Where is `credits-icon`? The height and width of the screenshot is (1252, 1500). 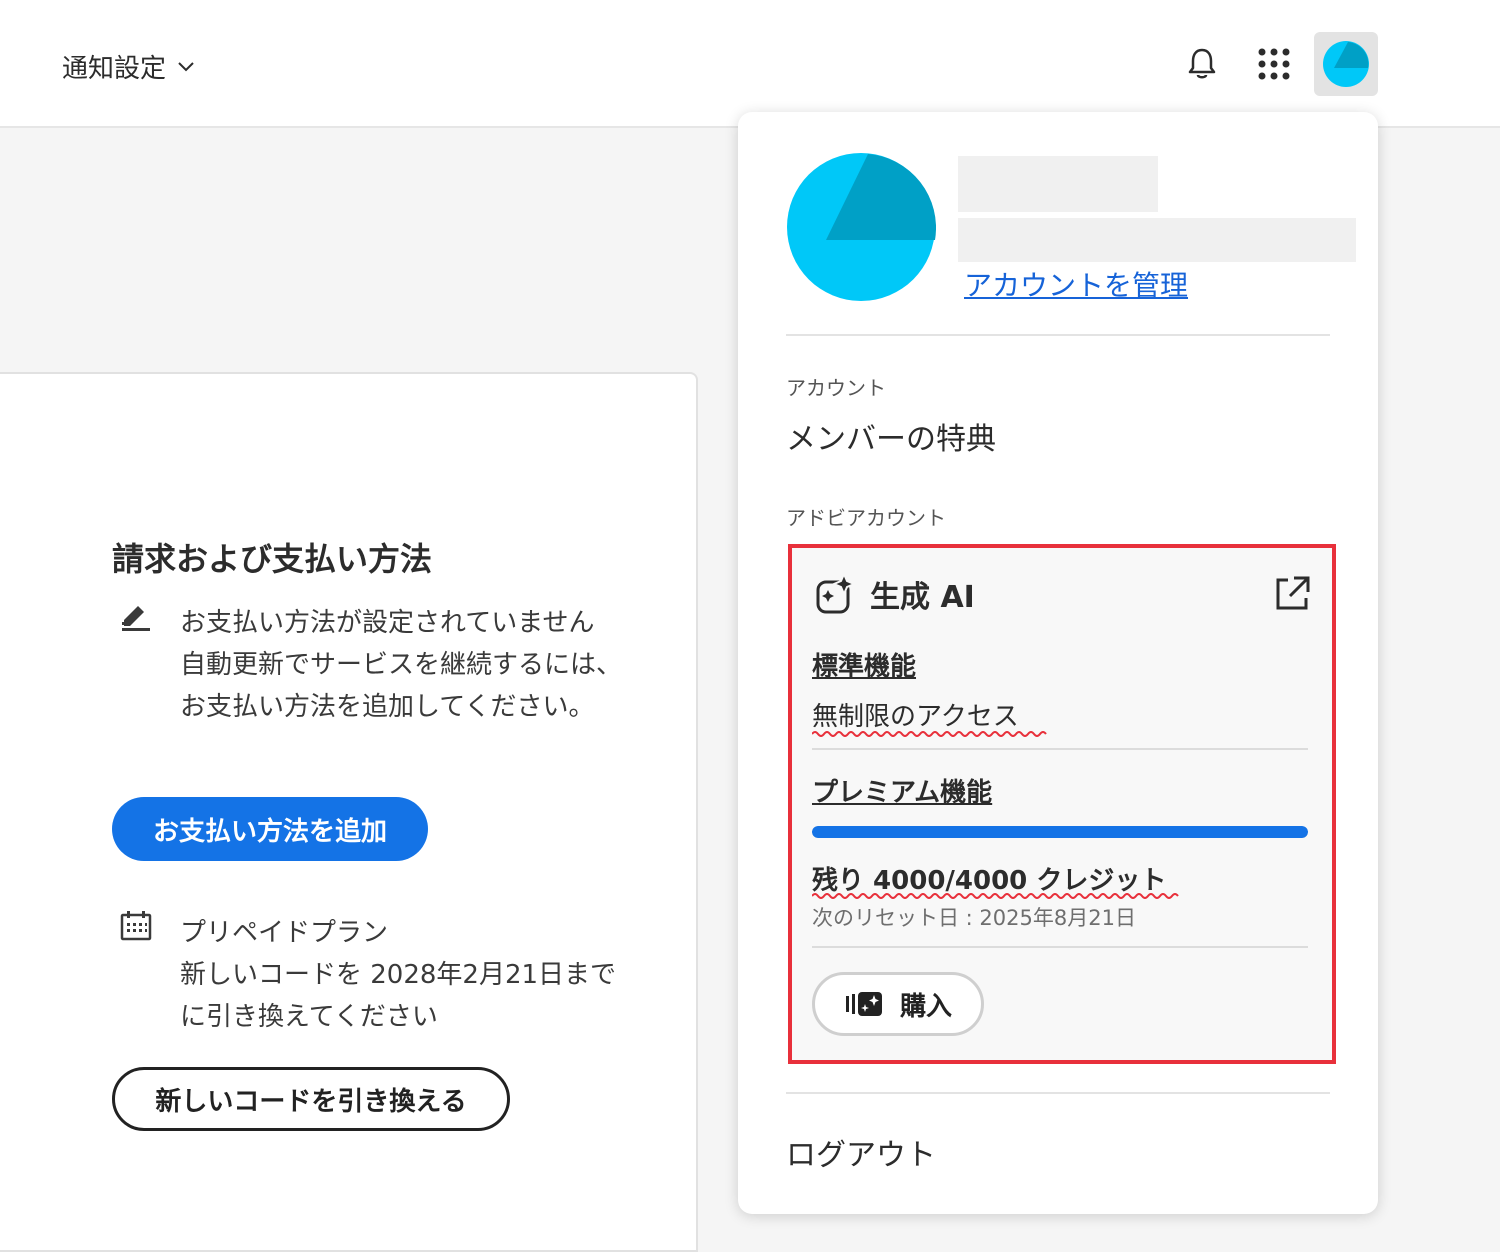 credits-icon is located at coordinates (863, 1004).